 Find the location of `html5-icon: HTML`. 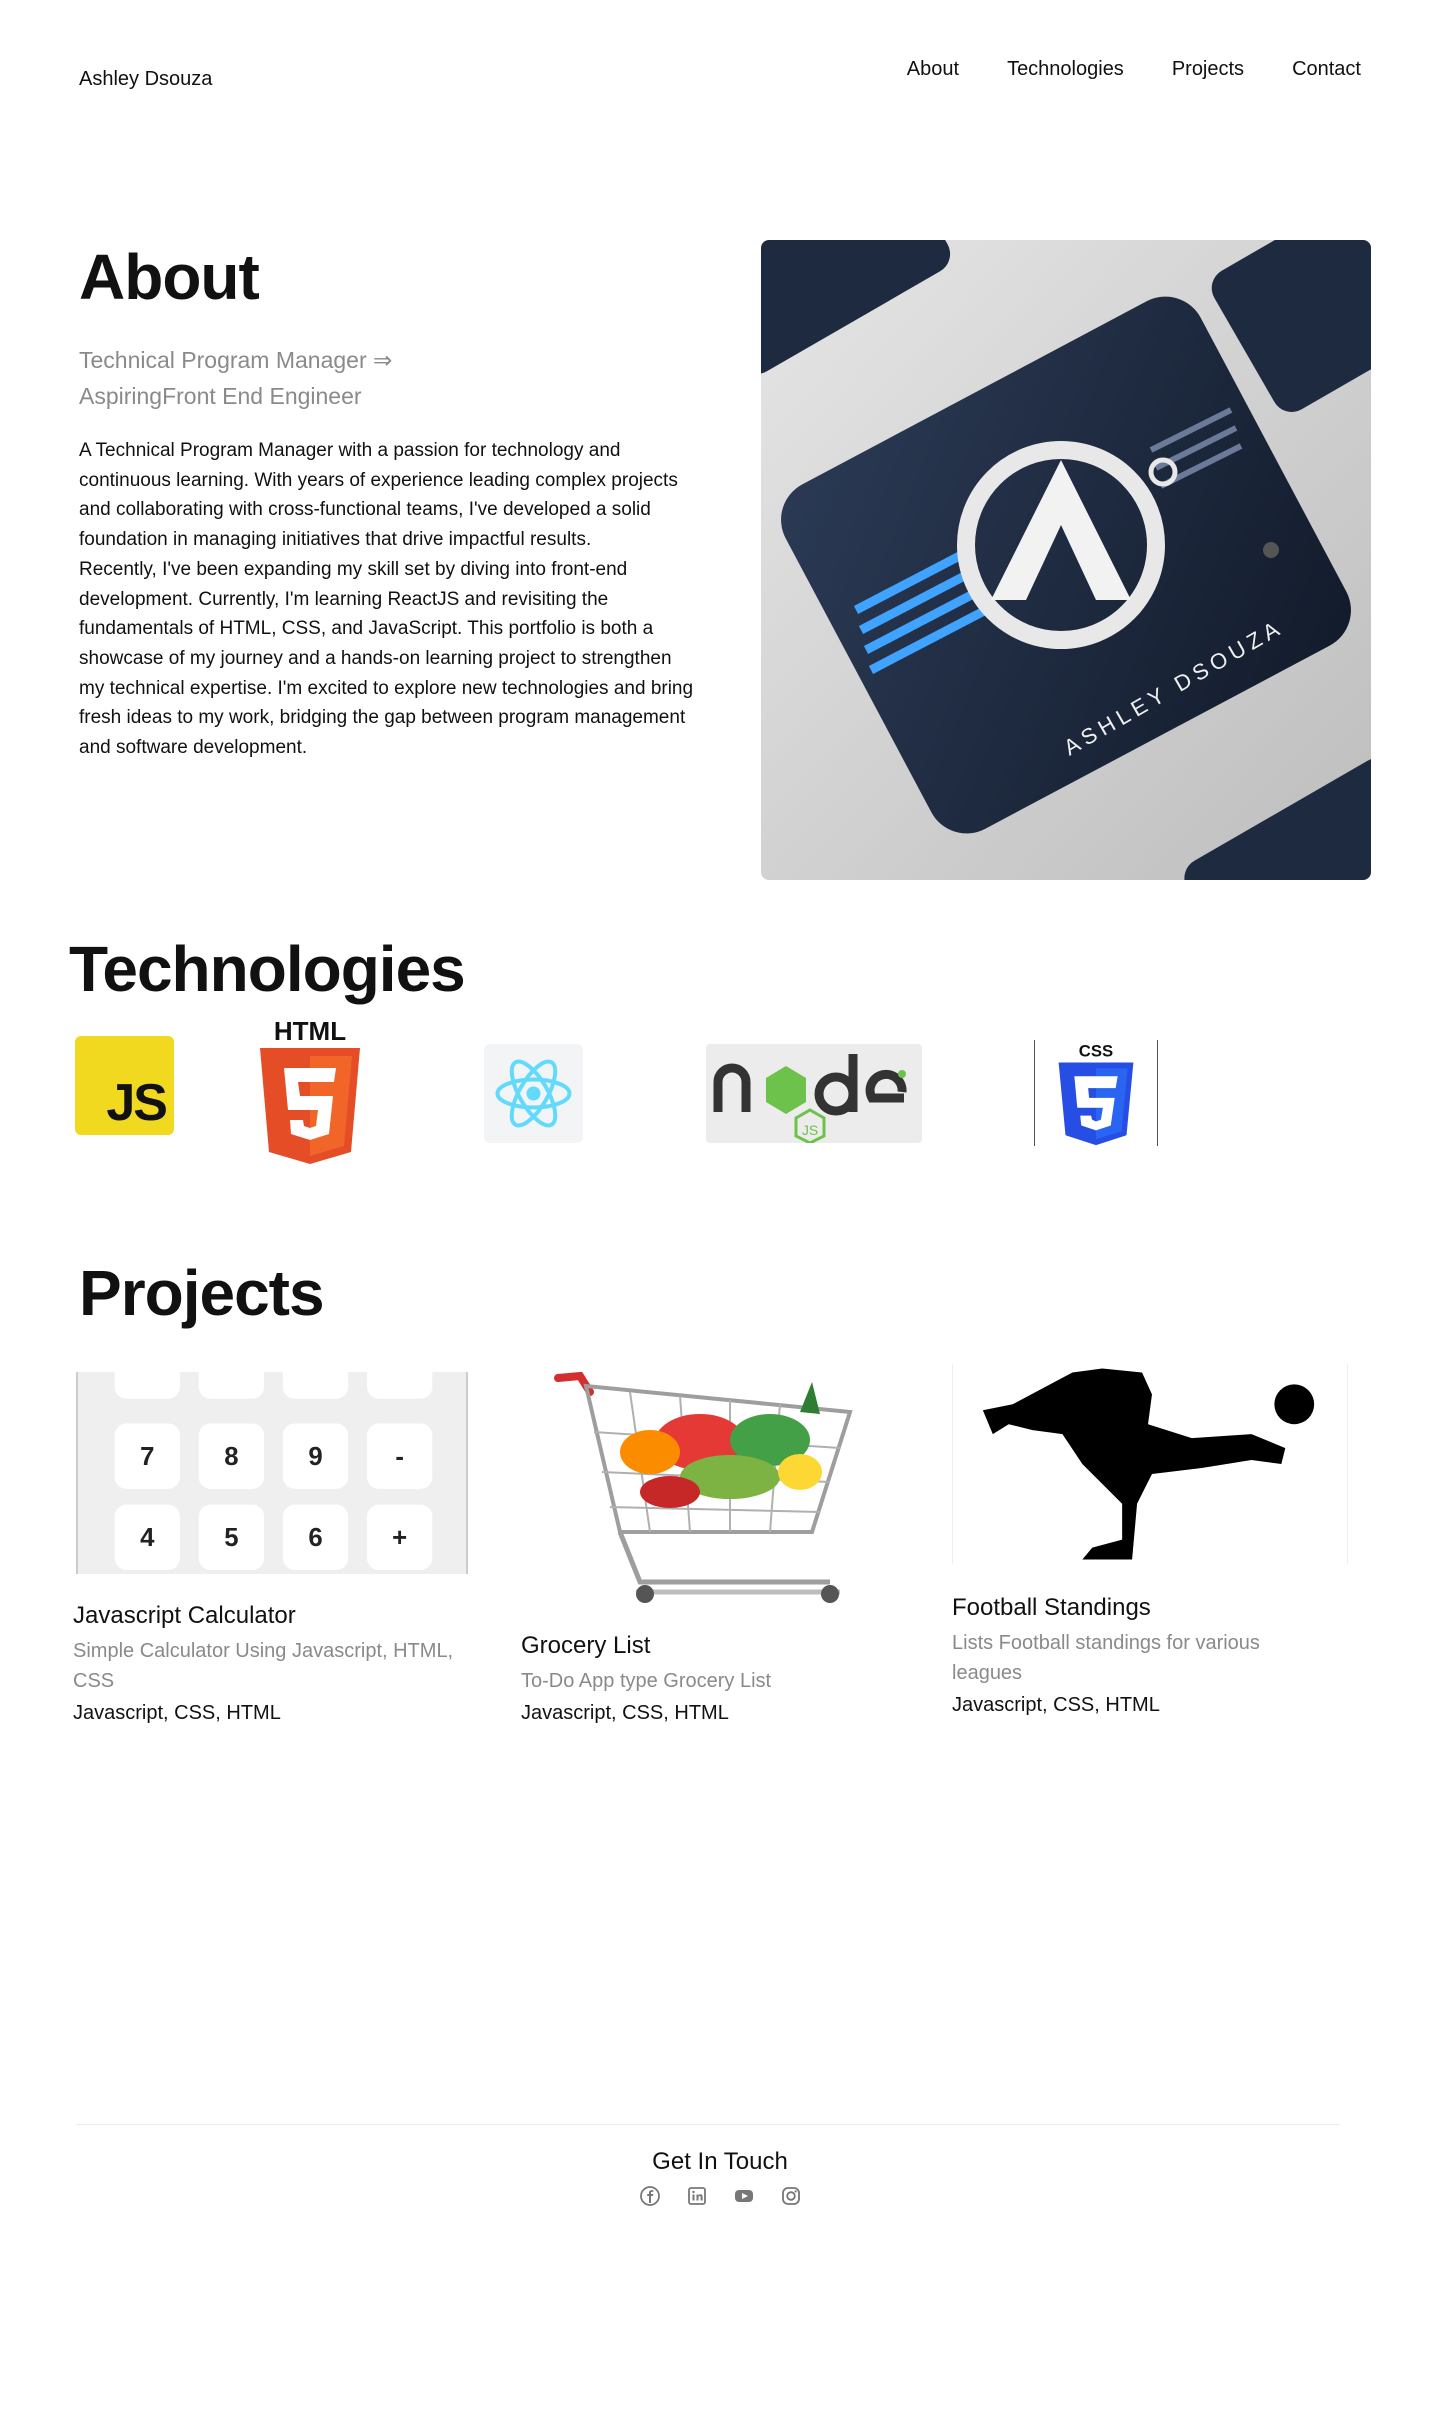

html5-icon: HTML is located at coordinates (310, 1092).